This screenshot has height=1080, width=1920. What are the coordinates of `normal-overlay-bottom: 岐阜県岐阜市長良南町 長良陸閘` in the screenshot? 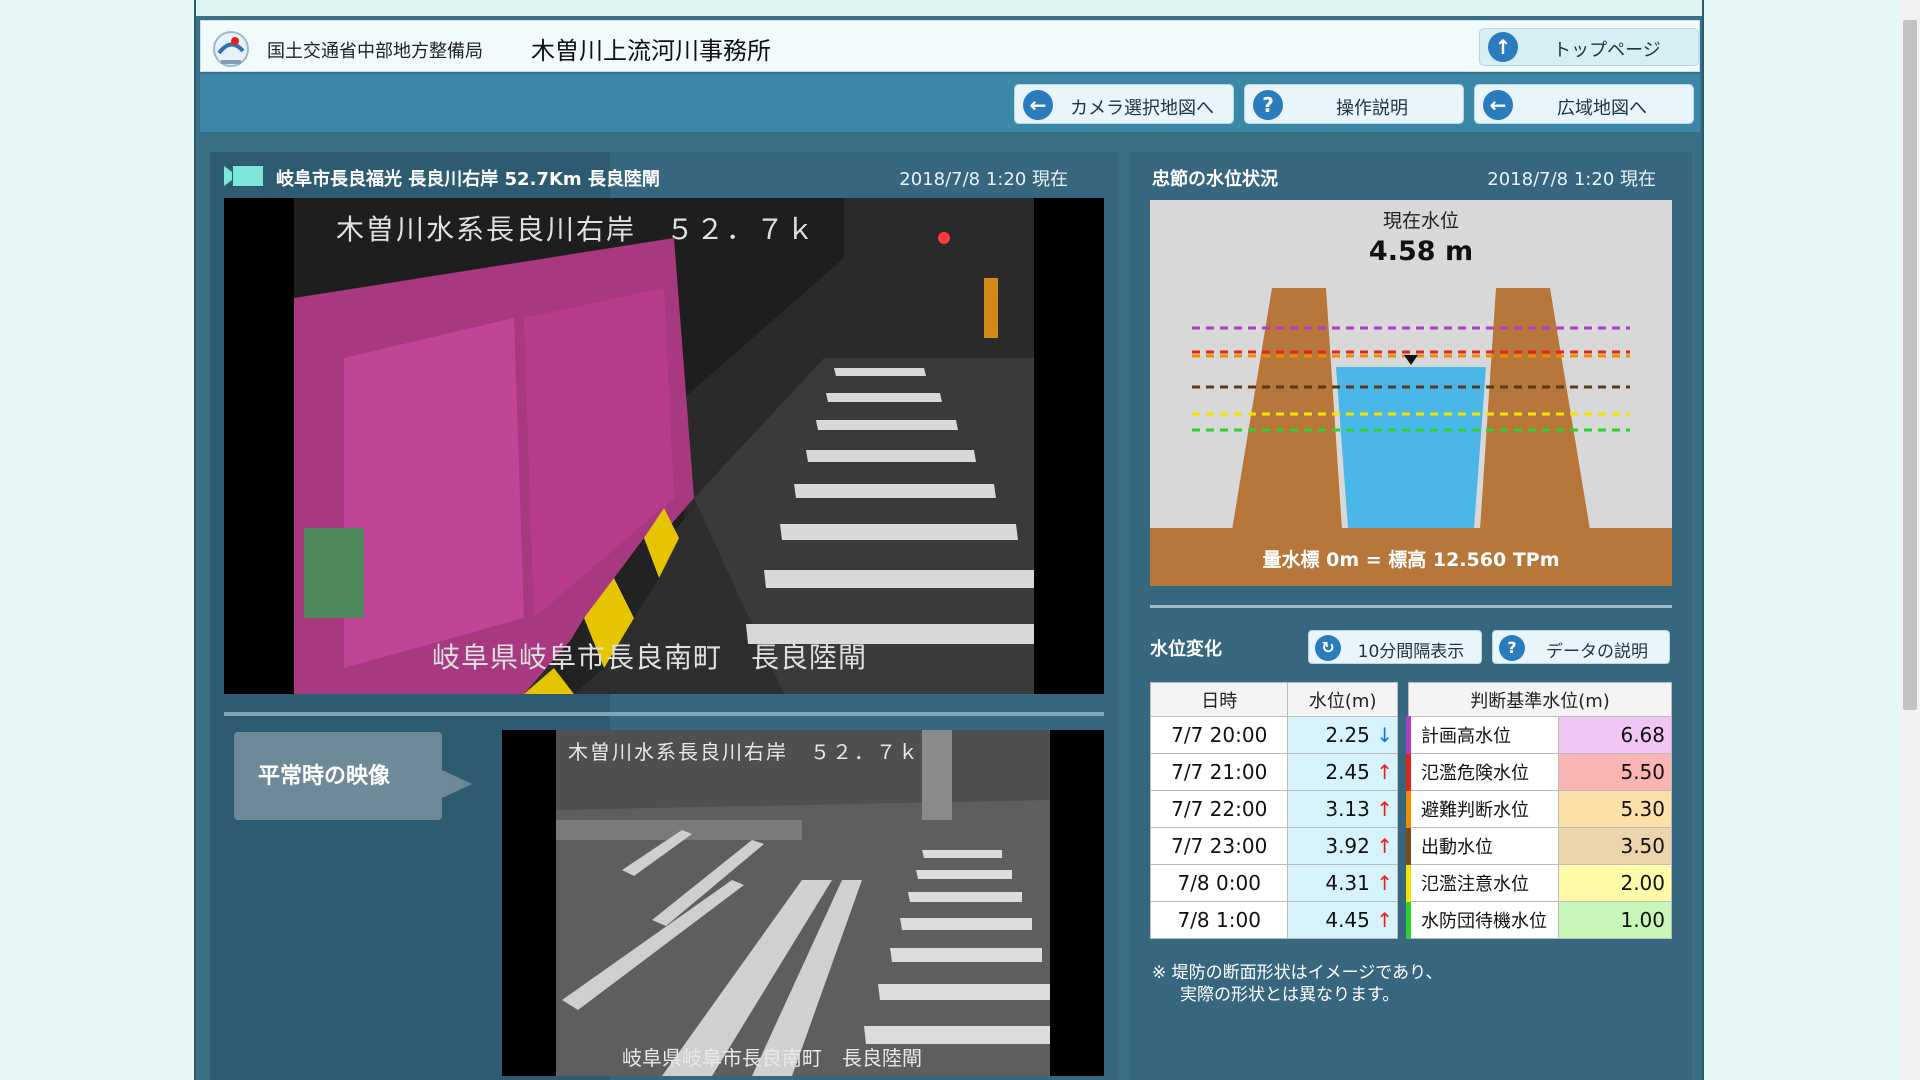 It's located at (772, 1058).